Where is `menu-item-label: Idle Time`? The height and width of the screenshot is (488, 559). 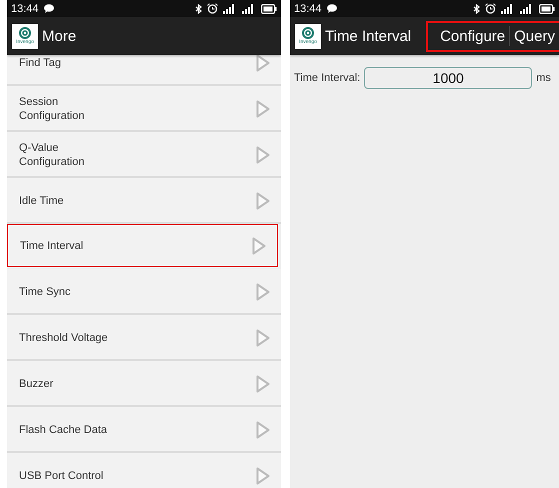 menu-item-label: Idle Time is located at coordinates (42, 201).